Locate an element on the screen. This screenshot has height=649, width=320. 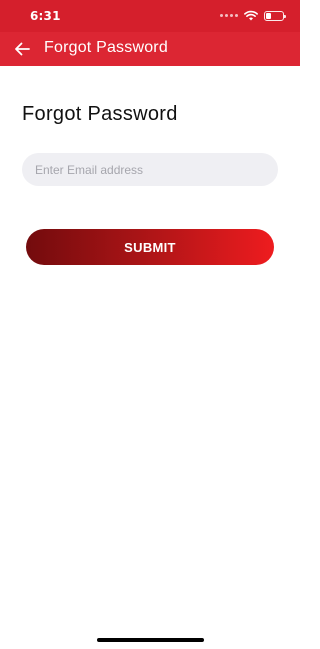
app-bar-title: Forgot Password is located at coordinates (106, 47).